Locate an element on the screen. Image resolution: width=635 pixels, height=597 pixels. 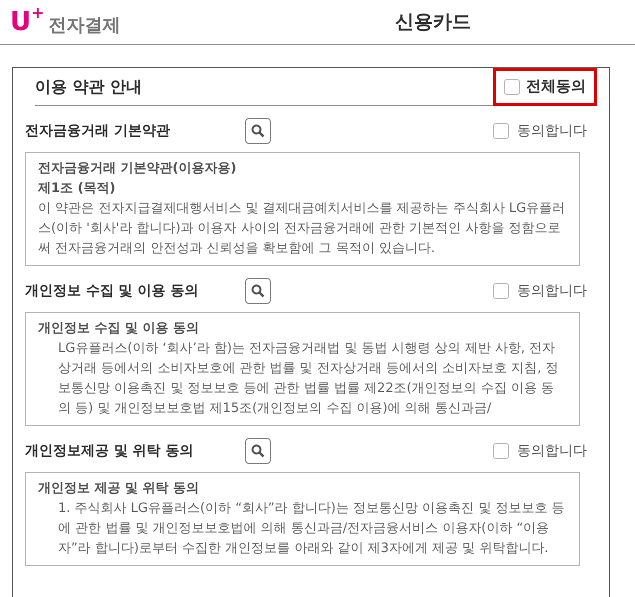
terms-text-box: 개인정보 제공 및 위탁 동의 1. 주식회사 LG유플러스(이하 “회사”라 합니다)는 정보통신망 이용촉진 및 정보보호 등에 관한 법률 및 개인정보보호법에 의해 통신과금/전자금융서비스 이용자(이하 “이용자”라 합니다)로부터 수집한 개인정보를 아래와 같이 제3자에게 제공 및 위탁합니다. is located at coordinates (302, 519).